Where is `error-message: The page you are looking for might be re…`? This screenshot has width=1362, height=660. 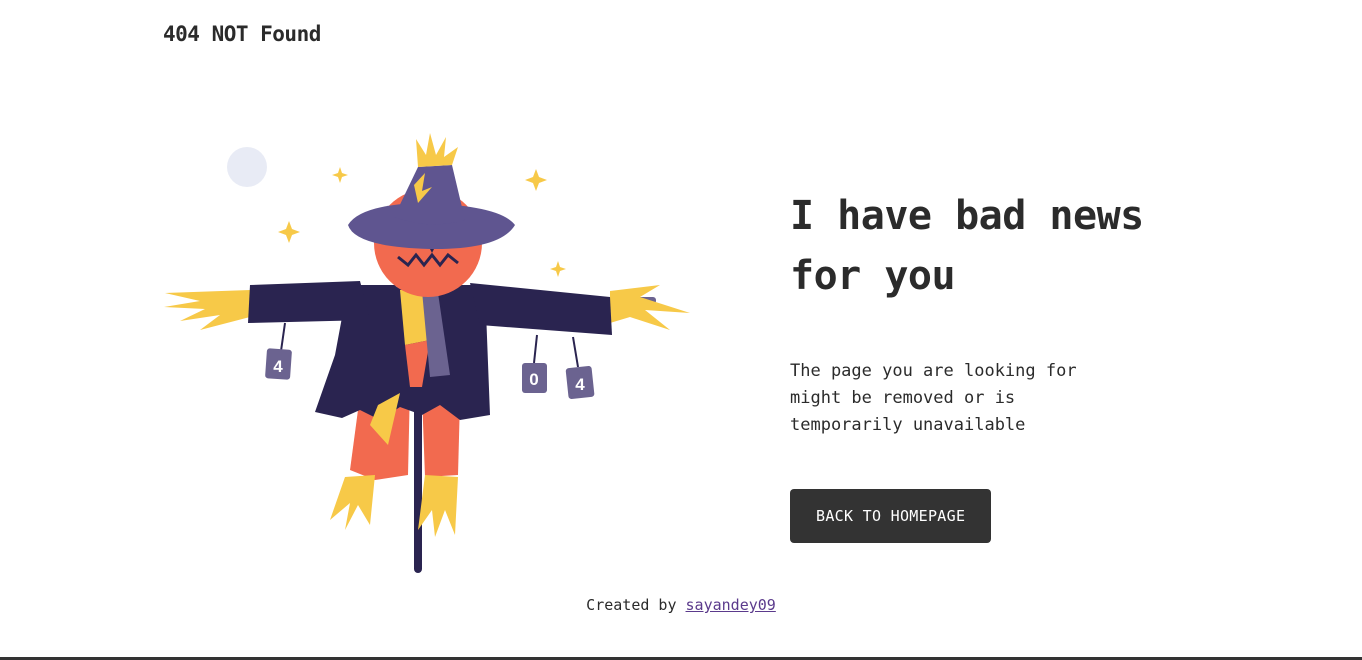
error-message: The page you are looking for might be re… is located at coordinates (933, 398).